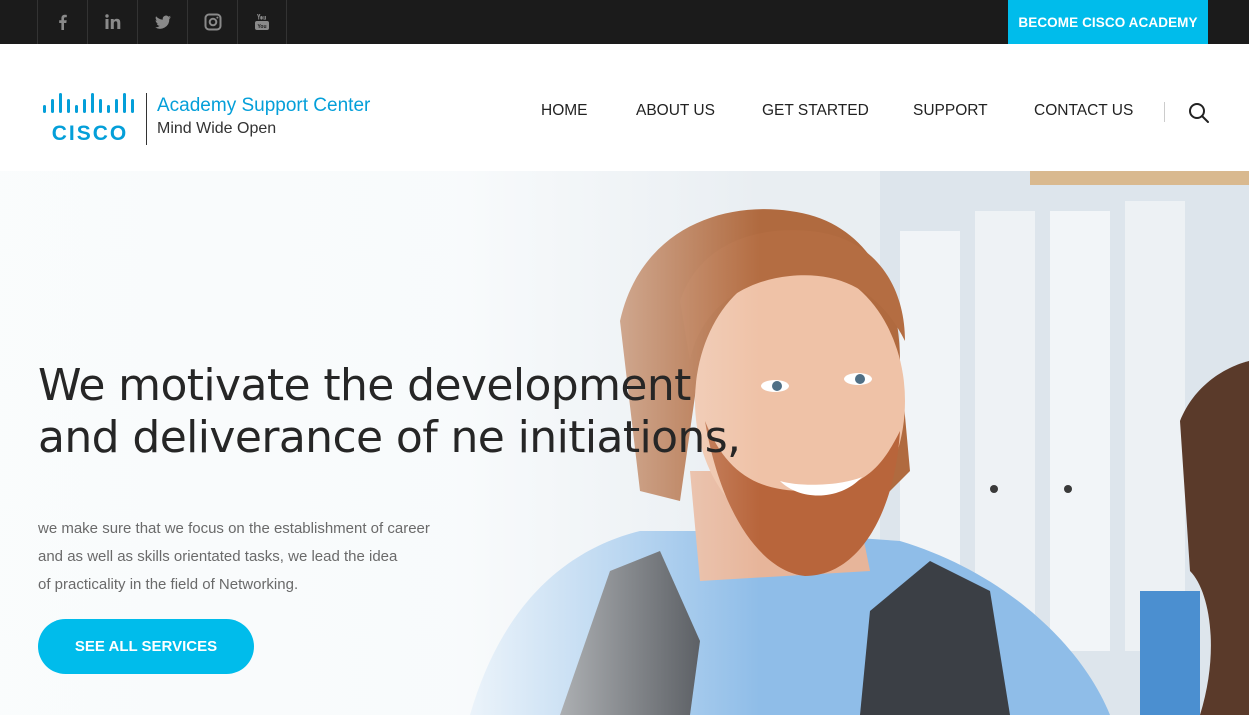 The height and width of the screenshot is (715, 1249). What do you see at coordinates (217, 128) in the screenshot?
I see `brand-tagline: Mind Wide Open` at bounding box center [217, 128].